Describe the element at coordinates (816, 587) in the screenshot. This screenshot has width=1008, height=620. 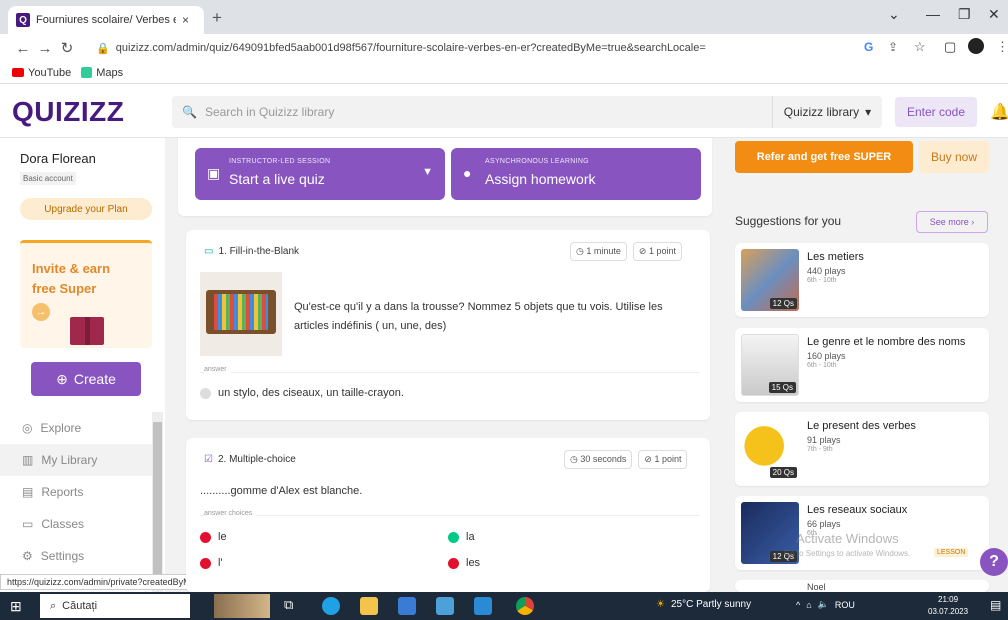
I see `suggestion-name: Noel` at that location.